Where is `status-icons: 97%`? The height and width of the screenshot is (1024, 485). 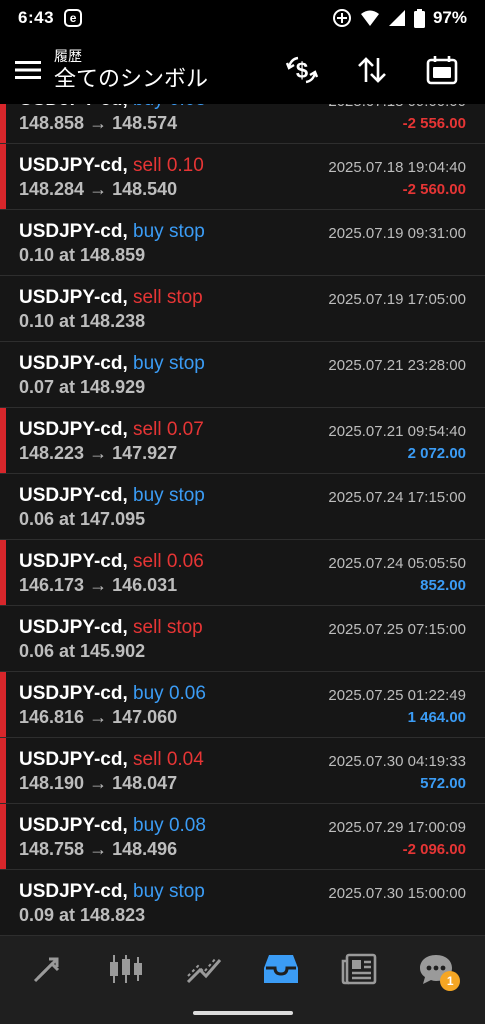
status-icons: 97% is located at coordinates (399, 18).